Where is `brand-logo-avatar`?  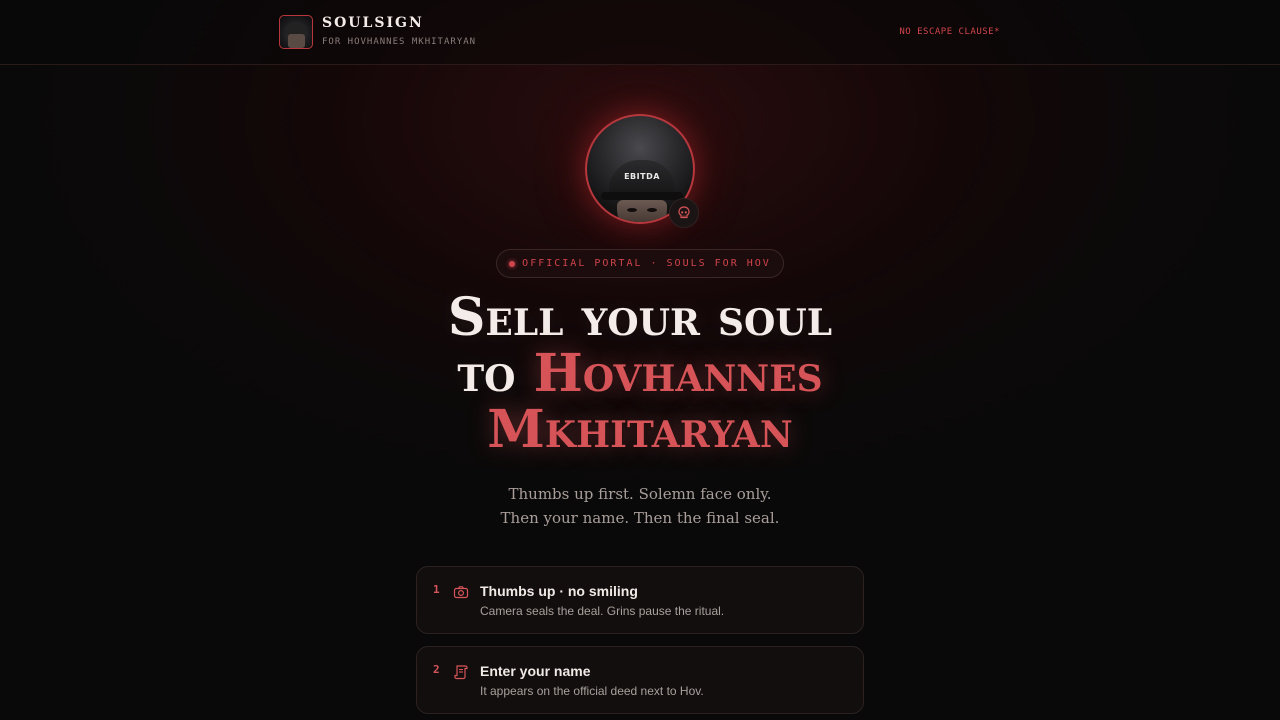 brand-logo-avatar is located at coordinates (296, 32).